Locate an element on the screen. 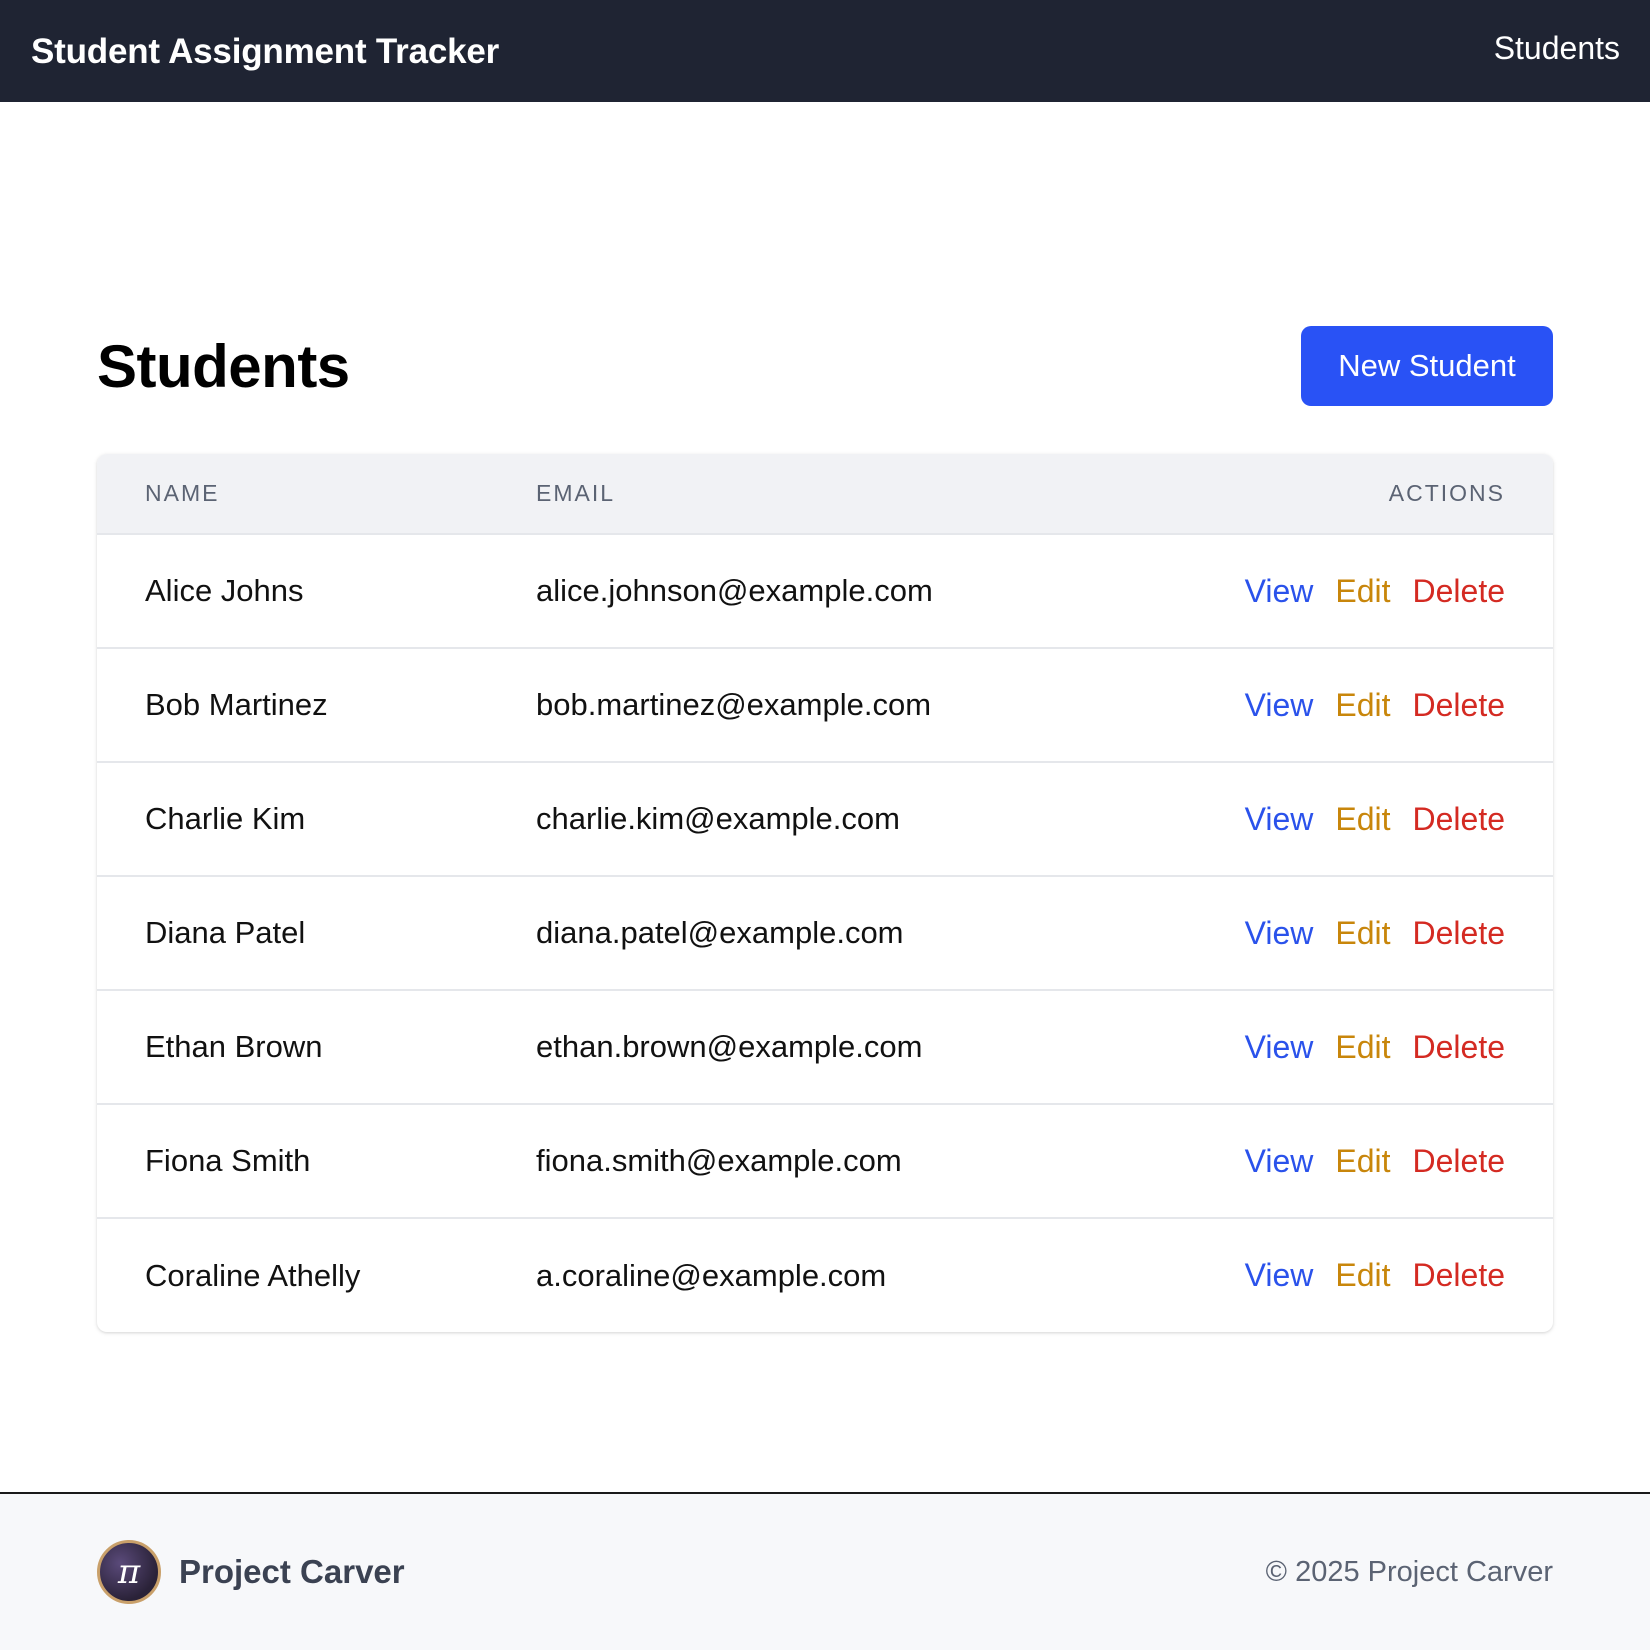 This screenshot has width=1650, height=1650. nav-link-students: Students is located at coordinates (1557, 48).